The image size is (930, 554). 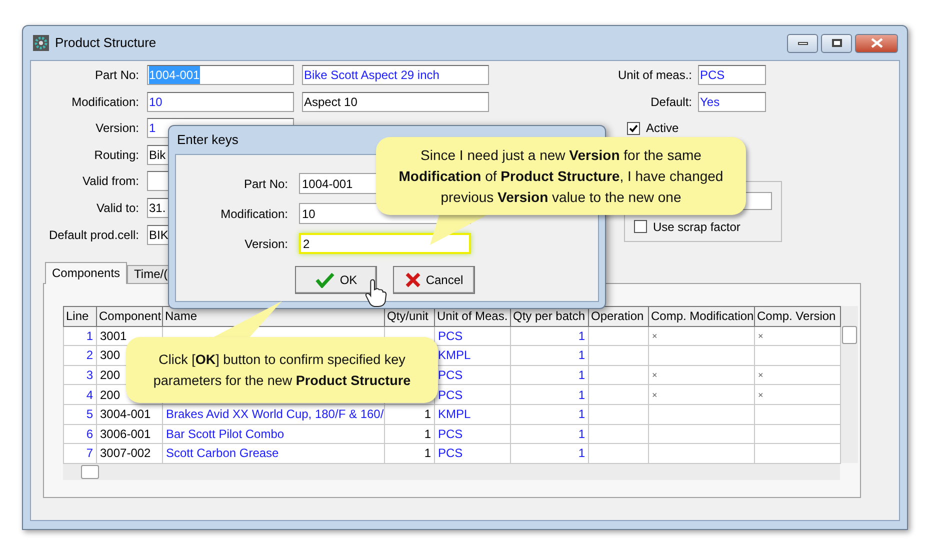 What do you see at coordinates (116, 155) in the screenshot?
I see `field-label: Routing:` at bounding box center [116, 155].